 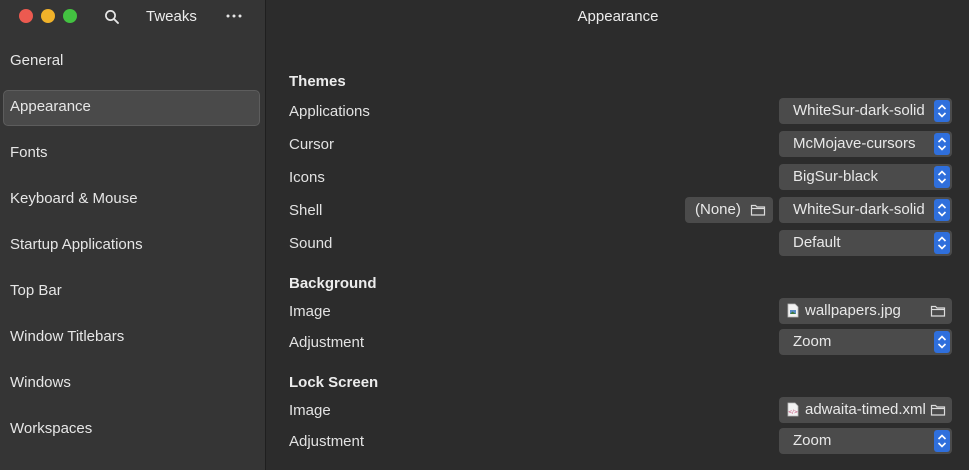 What do you see at coordinates (618, 16) in the screenshot?
I see `page-title: Appearance` at bounding box center [618, 16].